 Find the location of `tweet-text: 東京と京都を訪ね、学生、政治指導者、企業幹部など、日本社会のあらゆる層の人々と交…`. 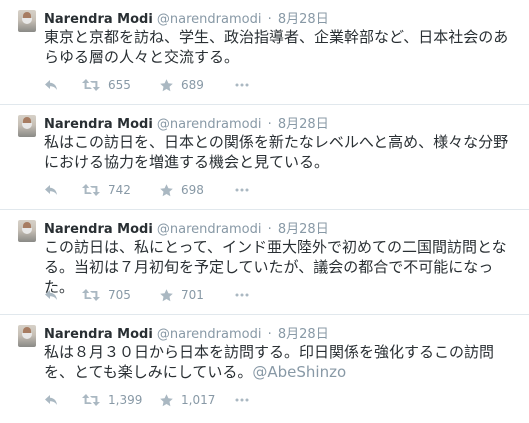

tweet-text: 東京と京都を訪ね、学生、政治指導者、企業幹部など、日本社会のあらゆる層の人々と交… is located at coordinates (283, 47).